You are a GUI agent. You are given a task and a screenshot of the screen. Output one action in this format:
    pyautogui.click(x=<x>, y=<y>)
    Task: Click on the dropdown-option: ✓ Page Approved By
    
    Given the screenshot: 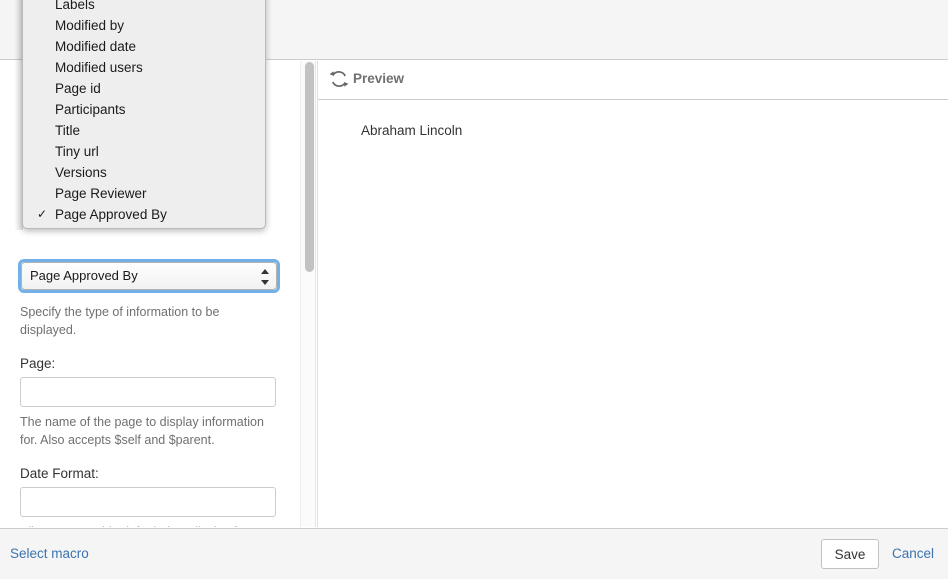 What is the action you would take?
    pyautogui.click(x=144, y=214)
    